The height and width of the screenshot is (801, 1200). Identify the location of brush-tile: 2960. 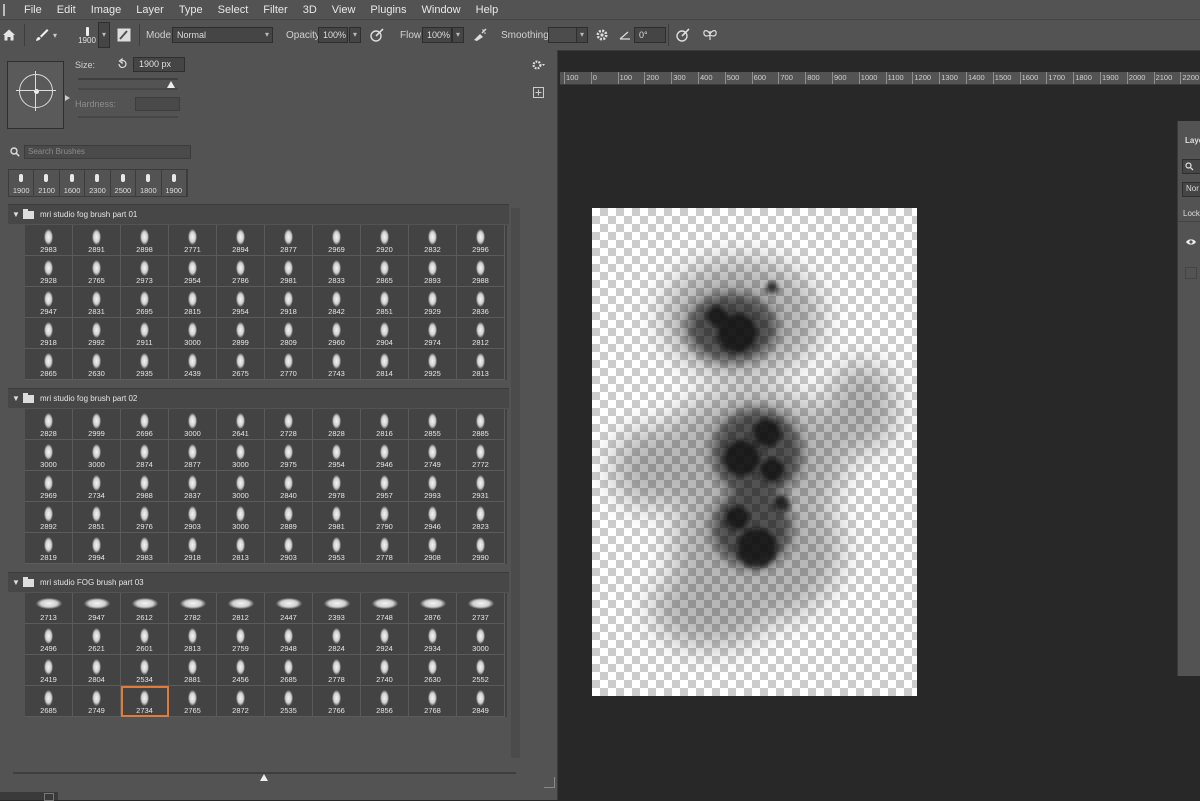
(337, 333).